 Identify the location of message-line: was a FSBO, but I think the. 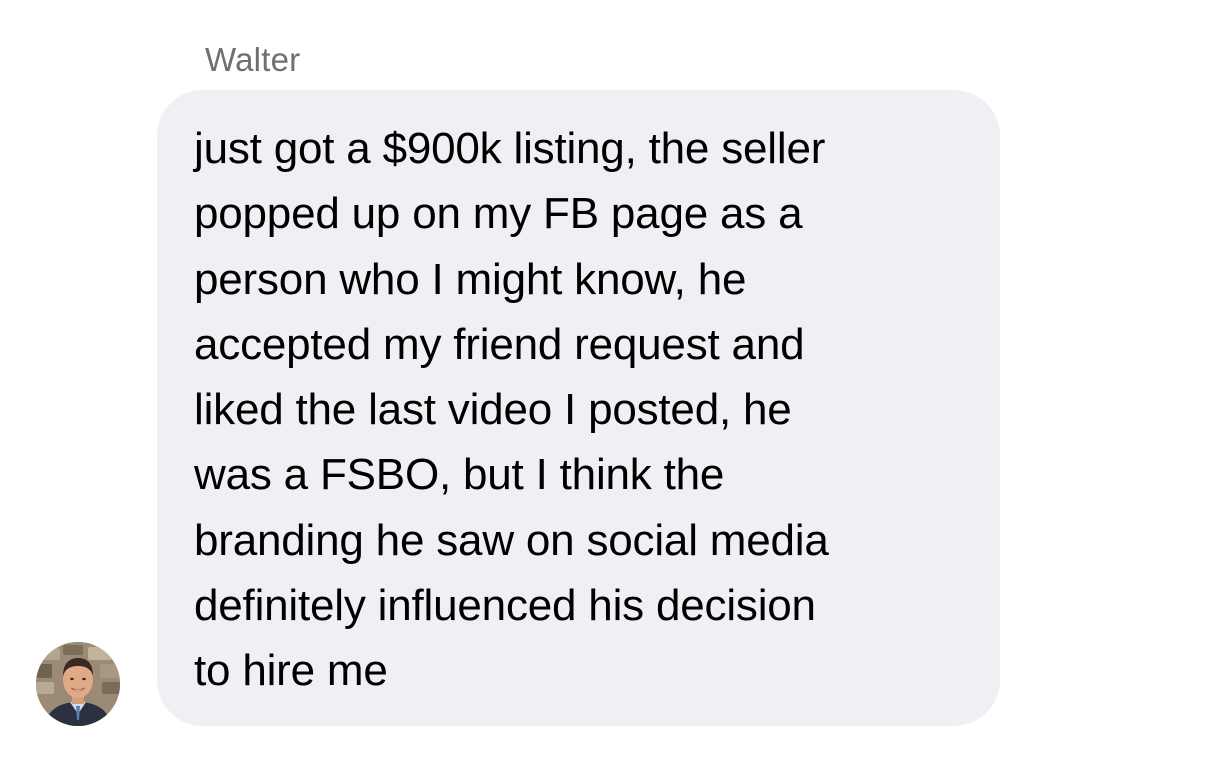
(459, 475).